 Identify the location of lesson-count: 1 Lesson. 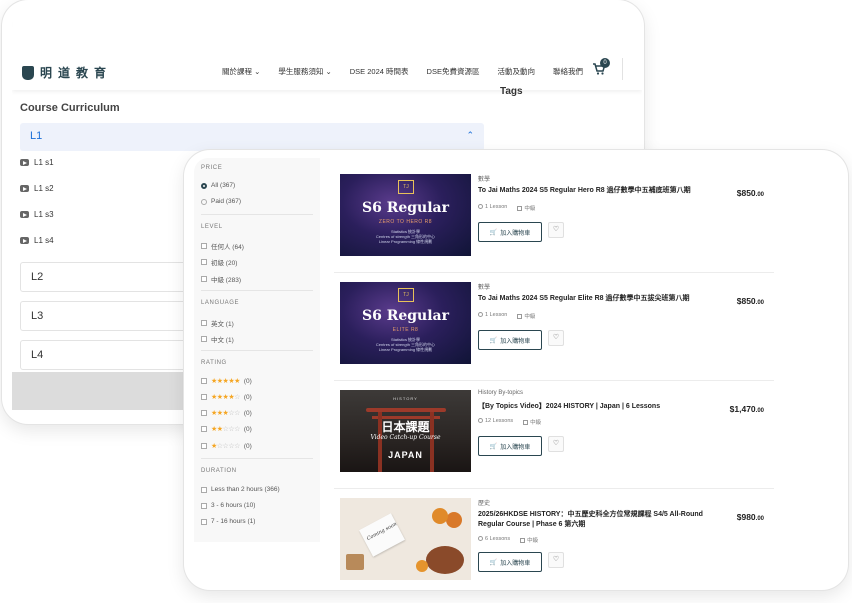
(496, 207).